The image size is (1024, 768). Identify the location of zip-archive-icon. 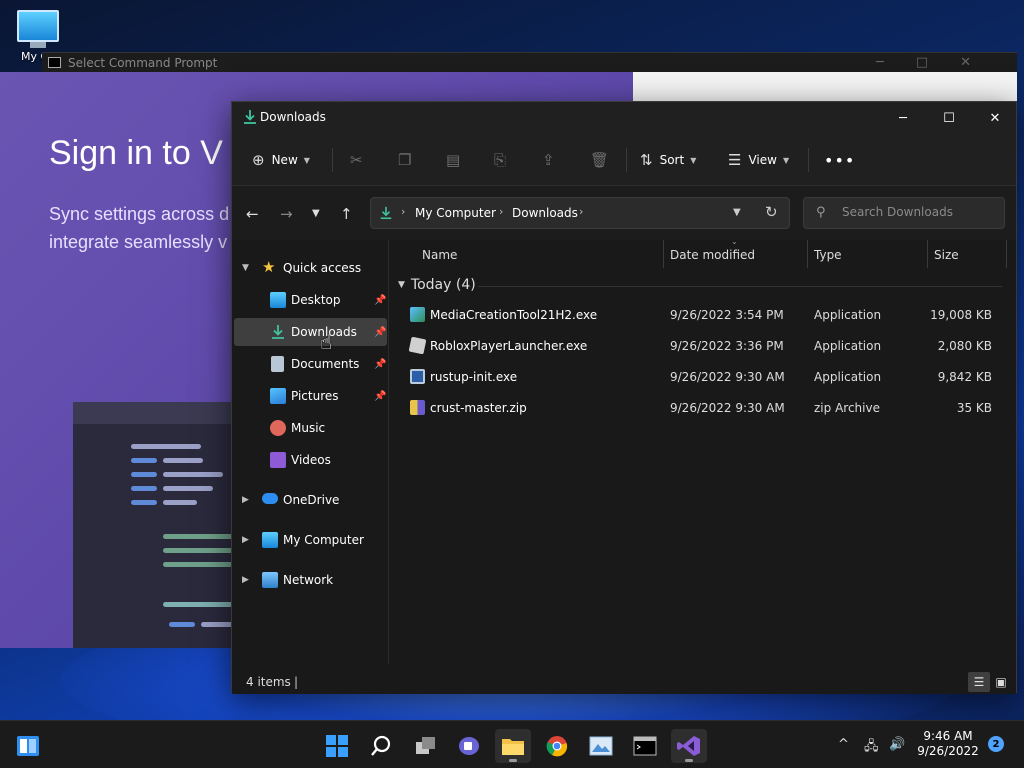
(417, 407).